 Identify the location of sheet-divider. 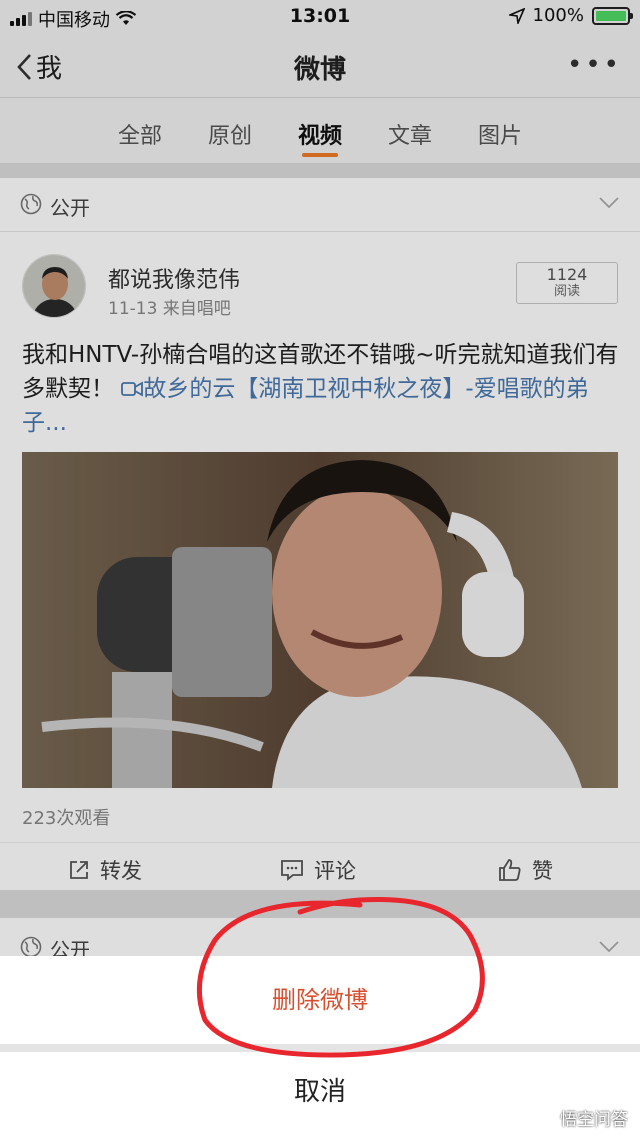
(320, 1048).